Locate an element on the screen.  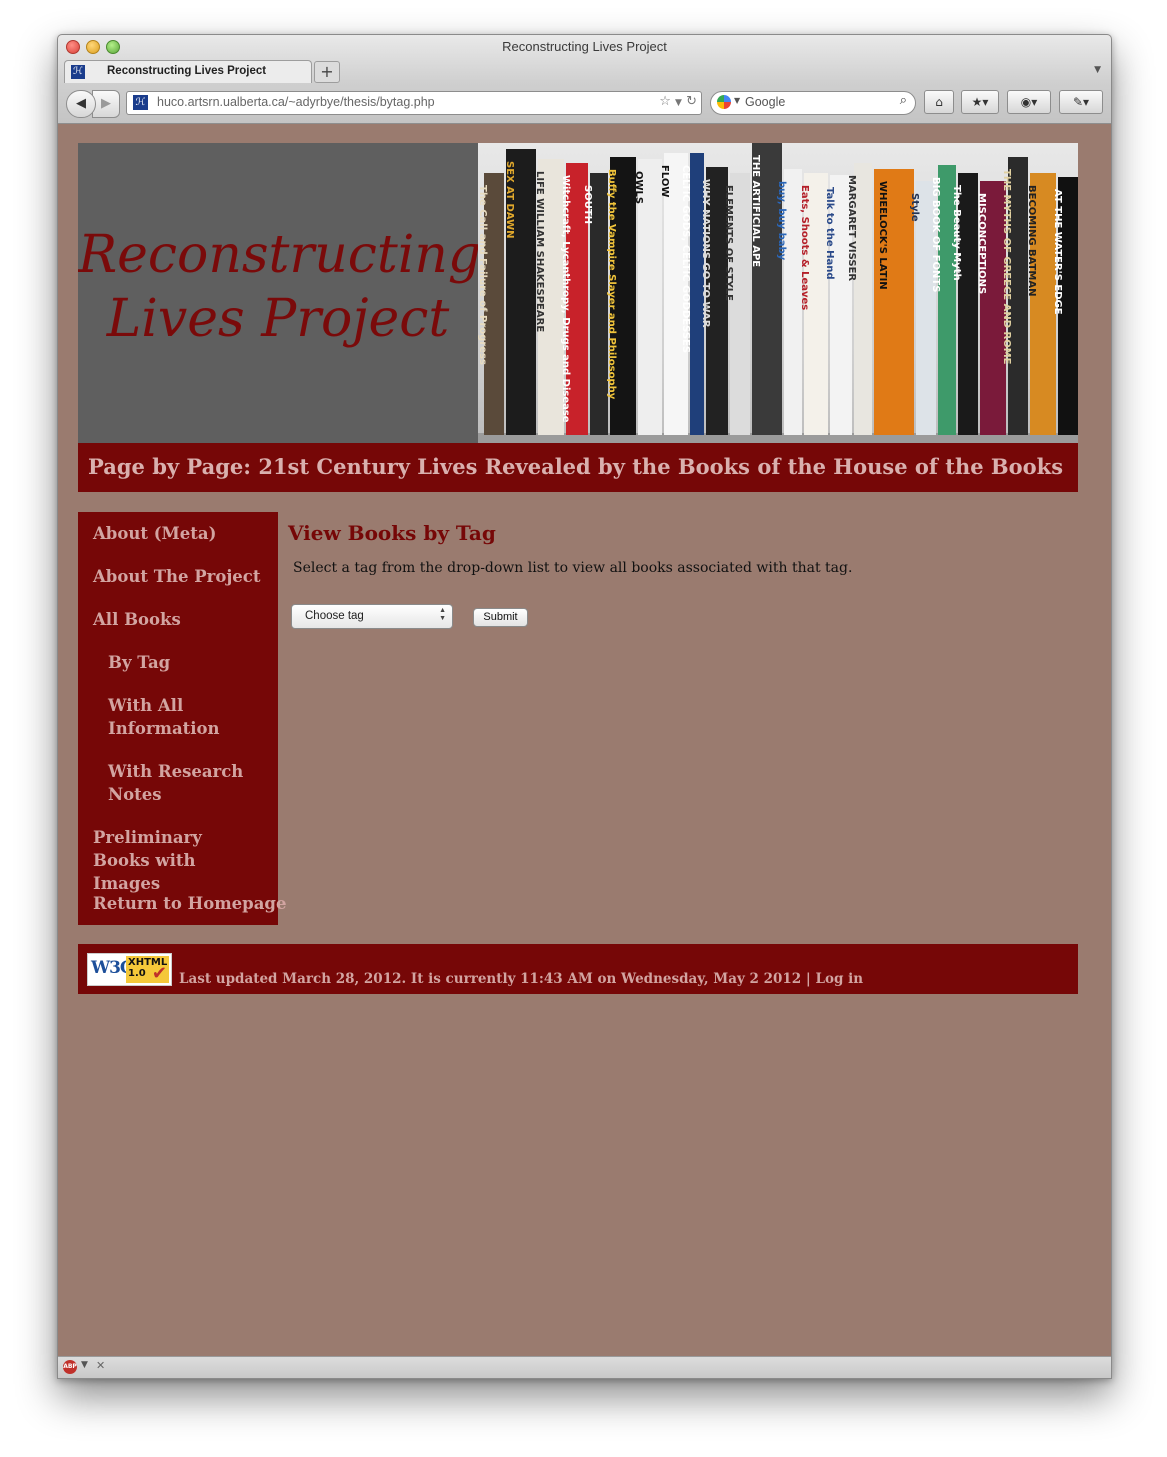
book-title: WHY NATIONS GO TO WAR is located at coordinates (705, 253).